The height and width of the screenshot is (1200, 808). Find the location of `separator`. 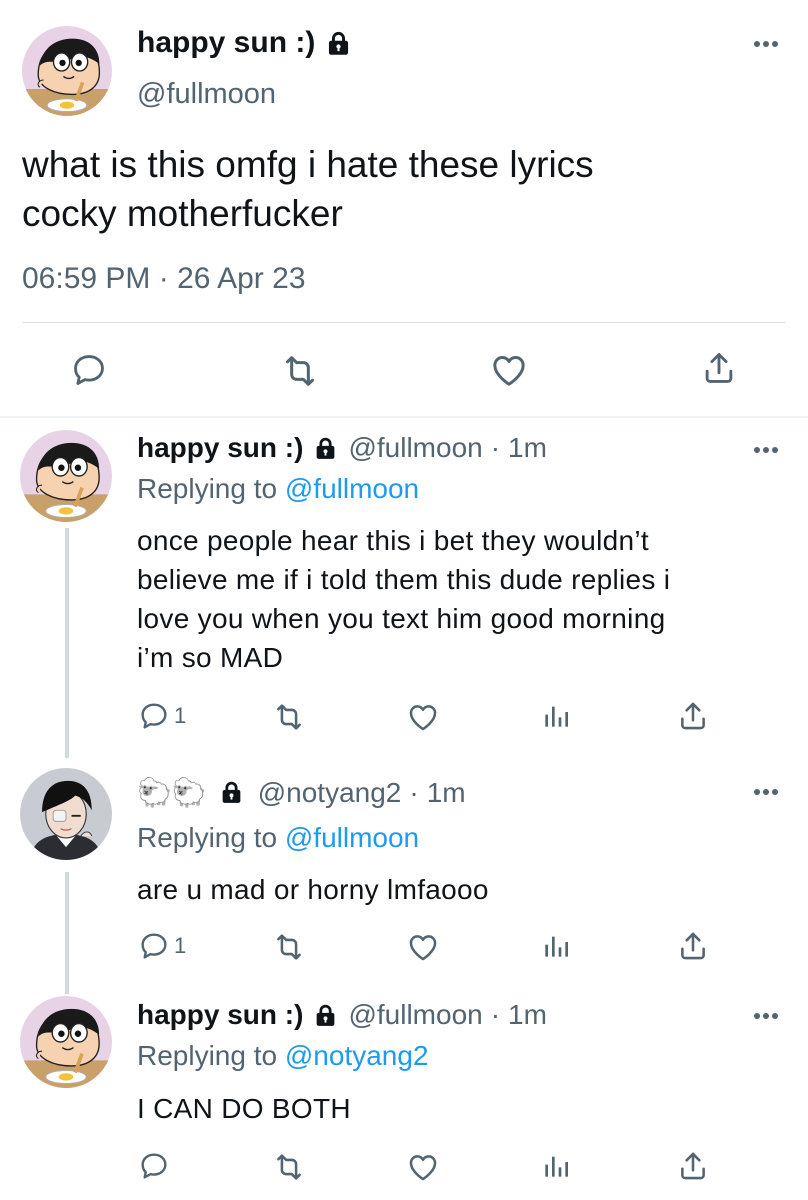

separator is located at coordinates (404, 322).